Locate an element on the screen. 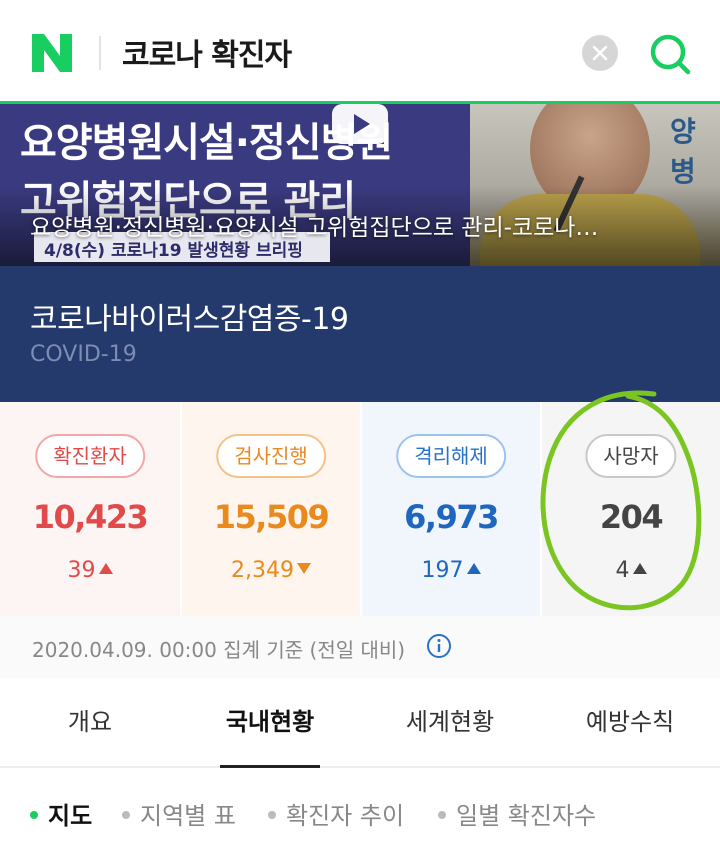 The image size is (720, 852). stat-delta: 197 is located at coordinates (451, 570).